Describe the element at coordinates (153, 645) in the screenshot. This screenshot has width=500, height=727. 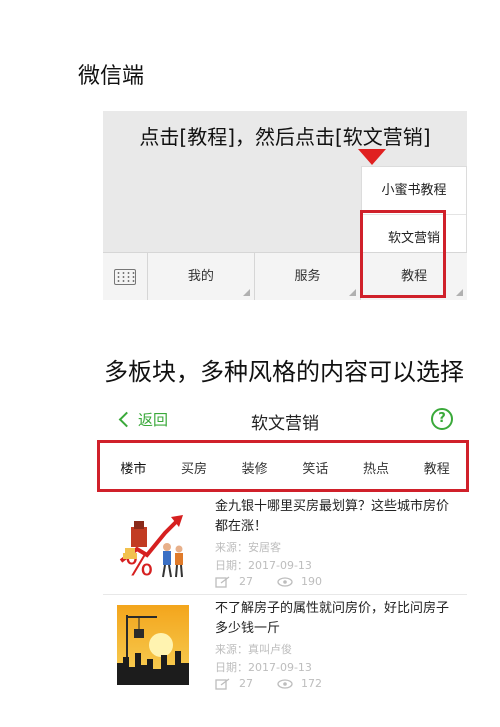
I see `article-thumbnail-image` at that location.